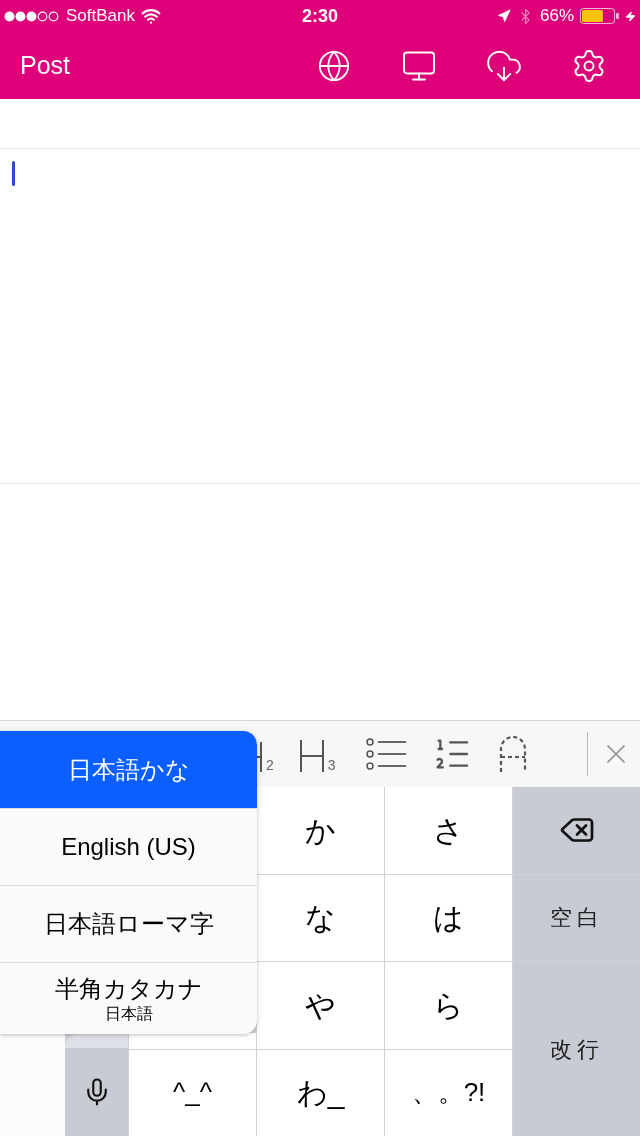 The width and height of the screenshot is (640, 1136). I want to click on signal-strength-icon, so click(32, 16).